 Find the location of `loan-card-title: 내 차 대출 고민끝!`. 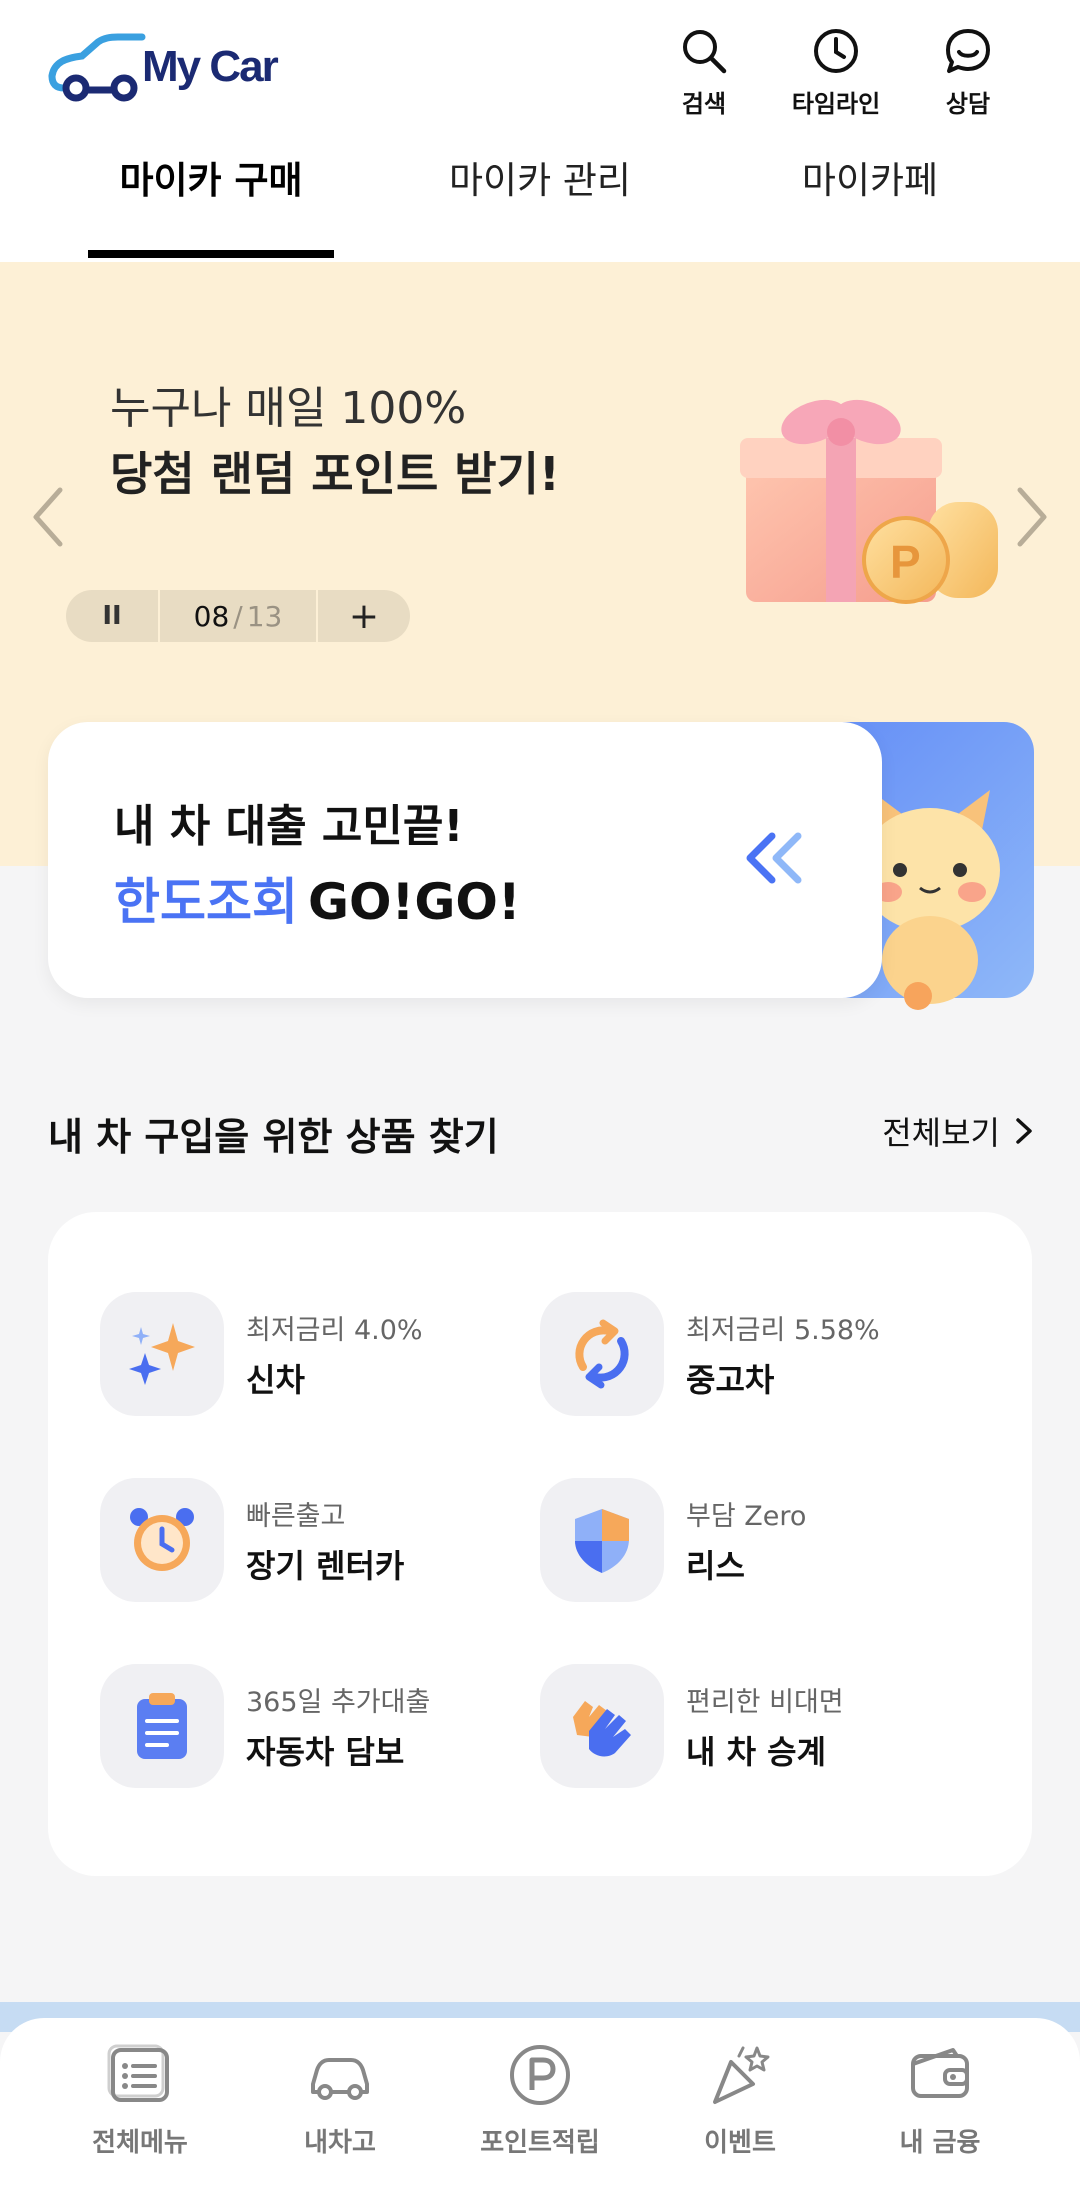

loan-card-title: 내 차 대출 고민끝! is located at coordinates (289, 826).